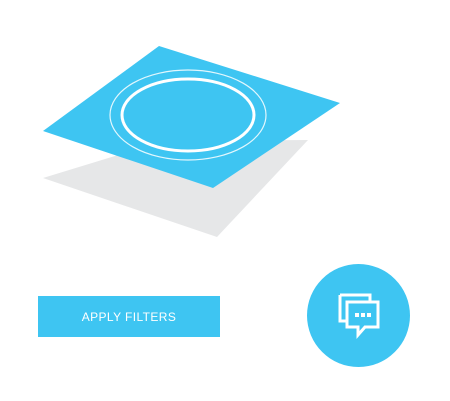  I want to click on chat-bubbles-icon, so click(358, 316).